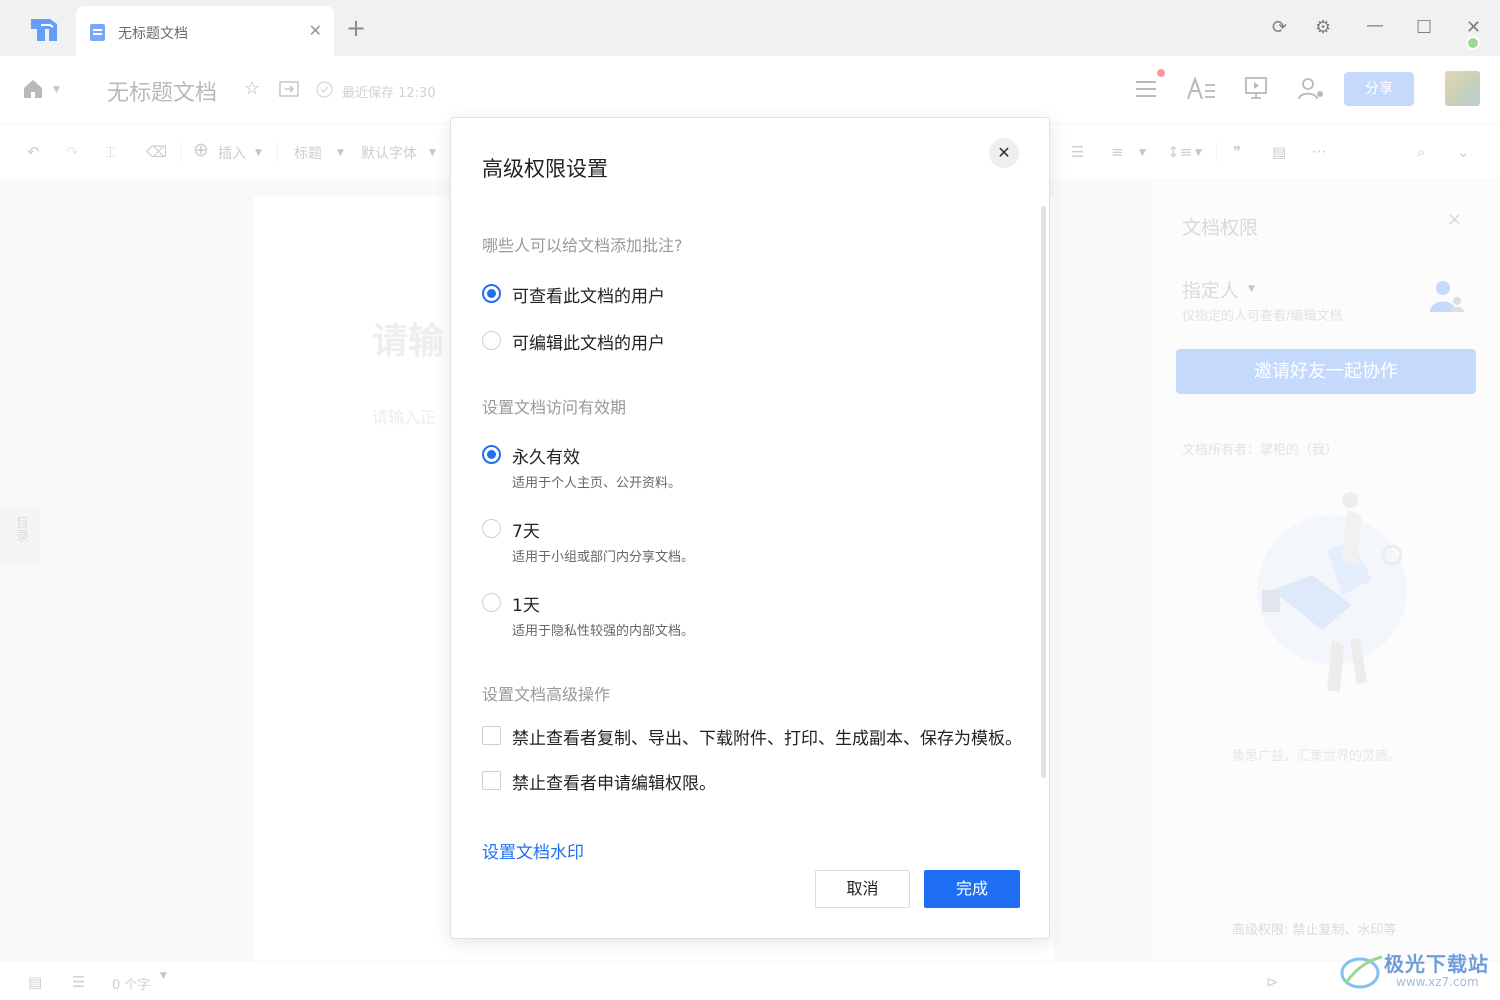  I want to click on option-label: 禁止查看者复制、导出、下载附件、打印、生成副本、保存为模板。, so click(767, 739).